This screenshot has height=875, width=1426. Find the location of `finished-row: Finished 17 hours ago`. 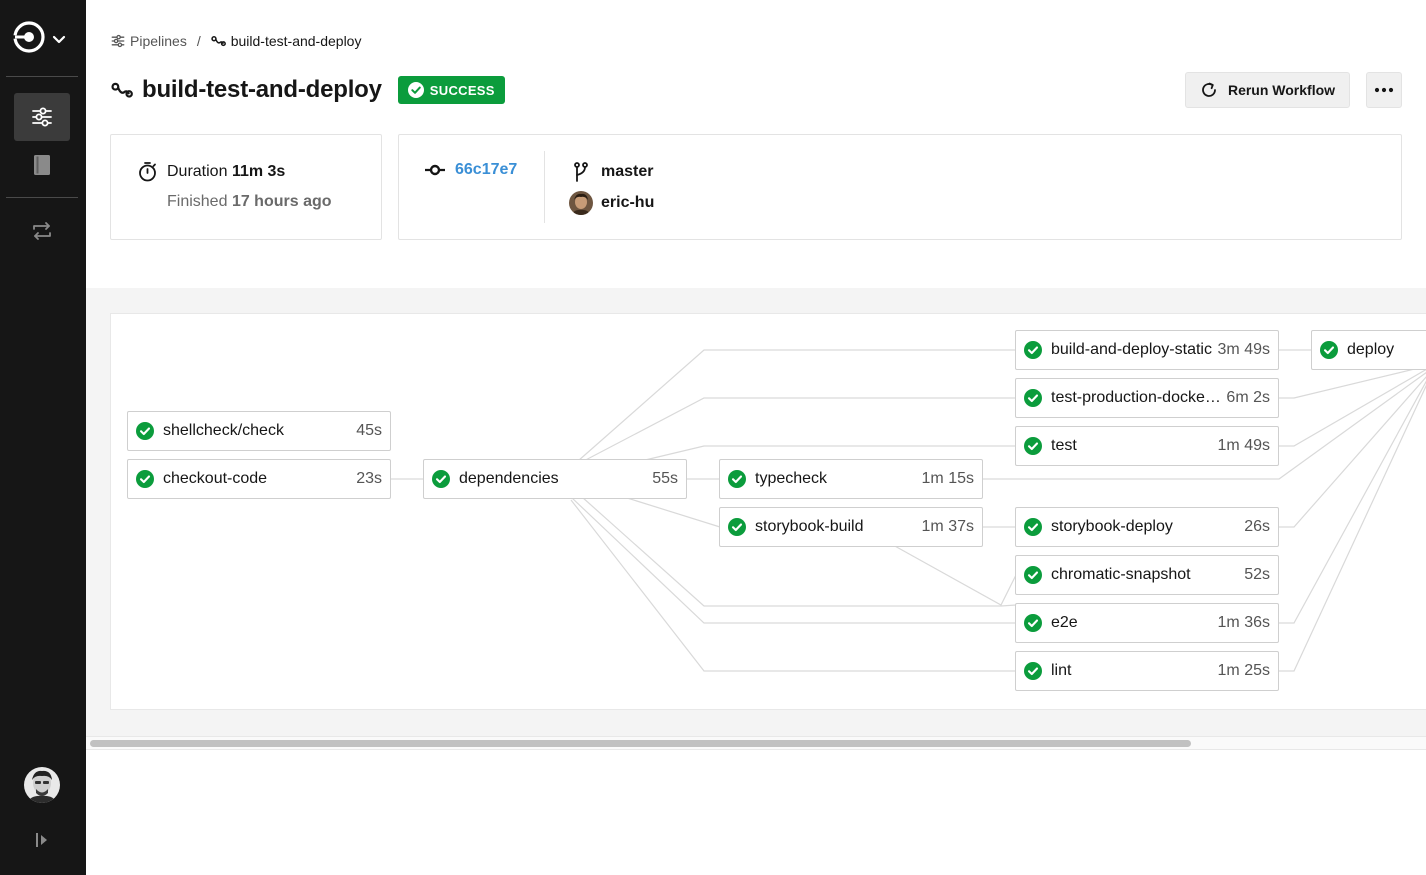

finished-row: Finished 17 hours ago is located at coordinates (249, 202).